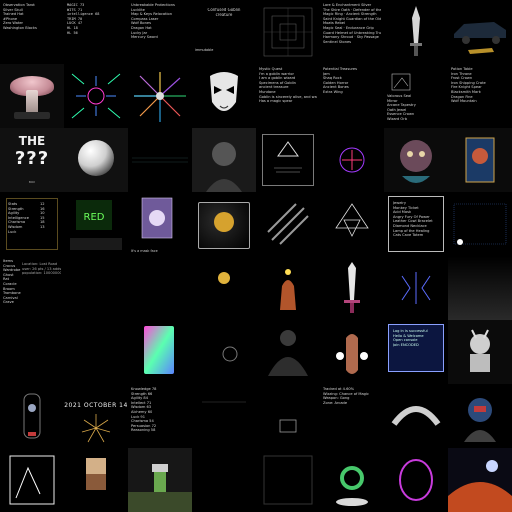  I want to click on tile-vehicle-art, so click(480, 32).